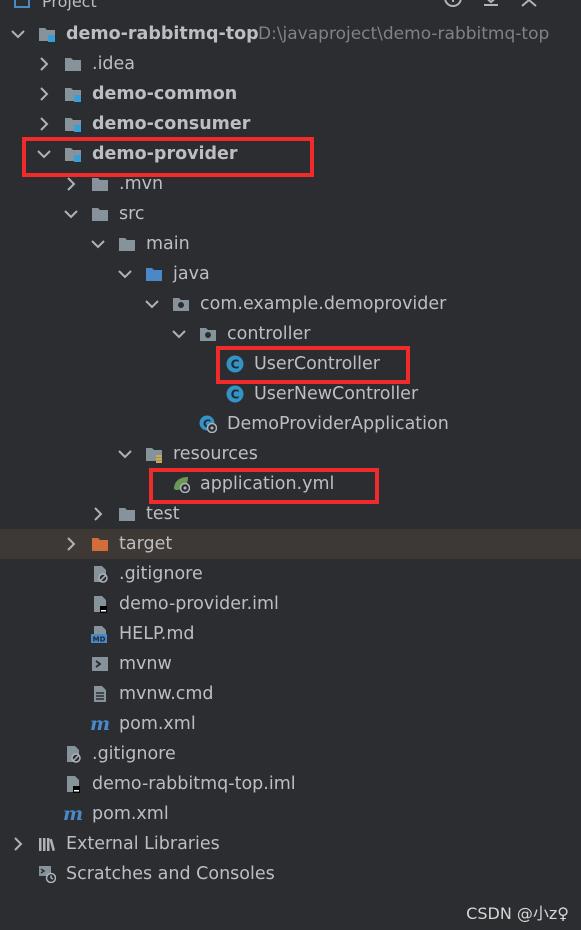  I want to click on external-libraries-label: External Libraries, so click(143, 844).